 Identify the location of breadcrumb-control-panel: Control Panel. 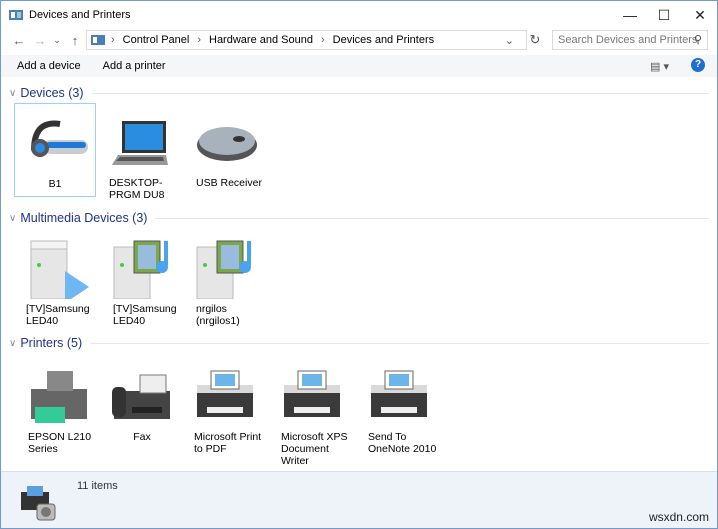
(156, 40).